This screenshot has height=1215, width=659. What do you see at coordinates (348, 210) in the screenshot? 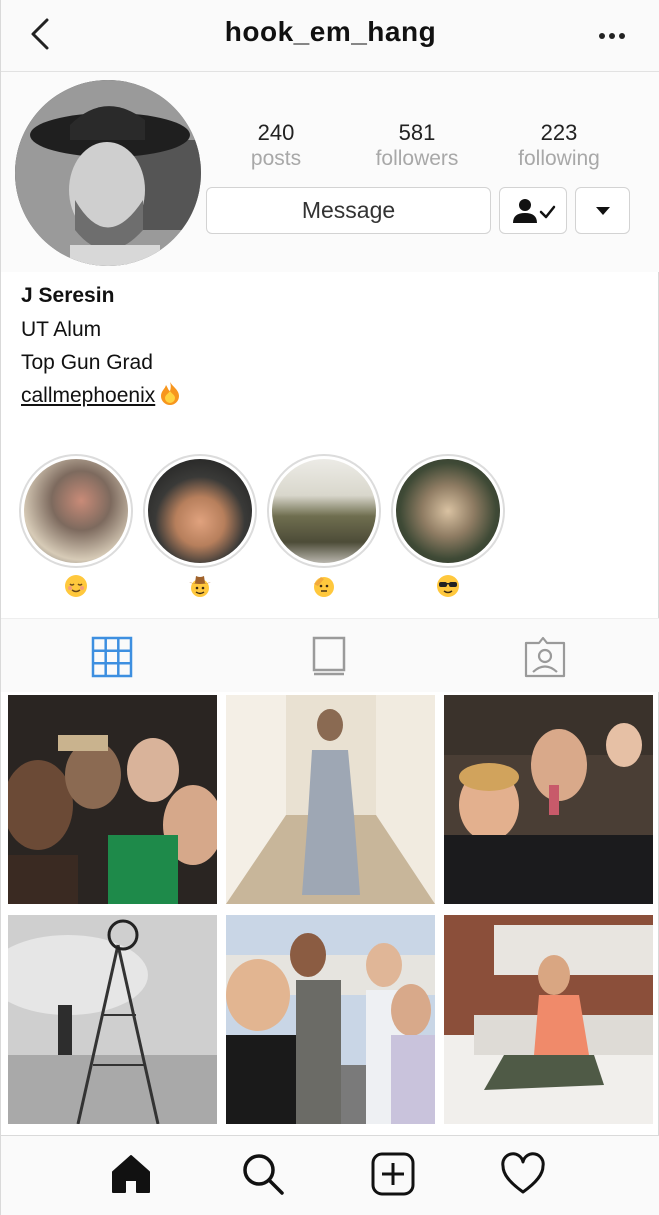
I see `message-button: Message` at bounding box center [348, 210].